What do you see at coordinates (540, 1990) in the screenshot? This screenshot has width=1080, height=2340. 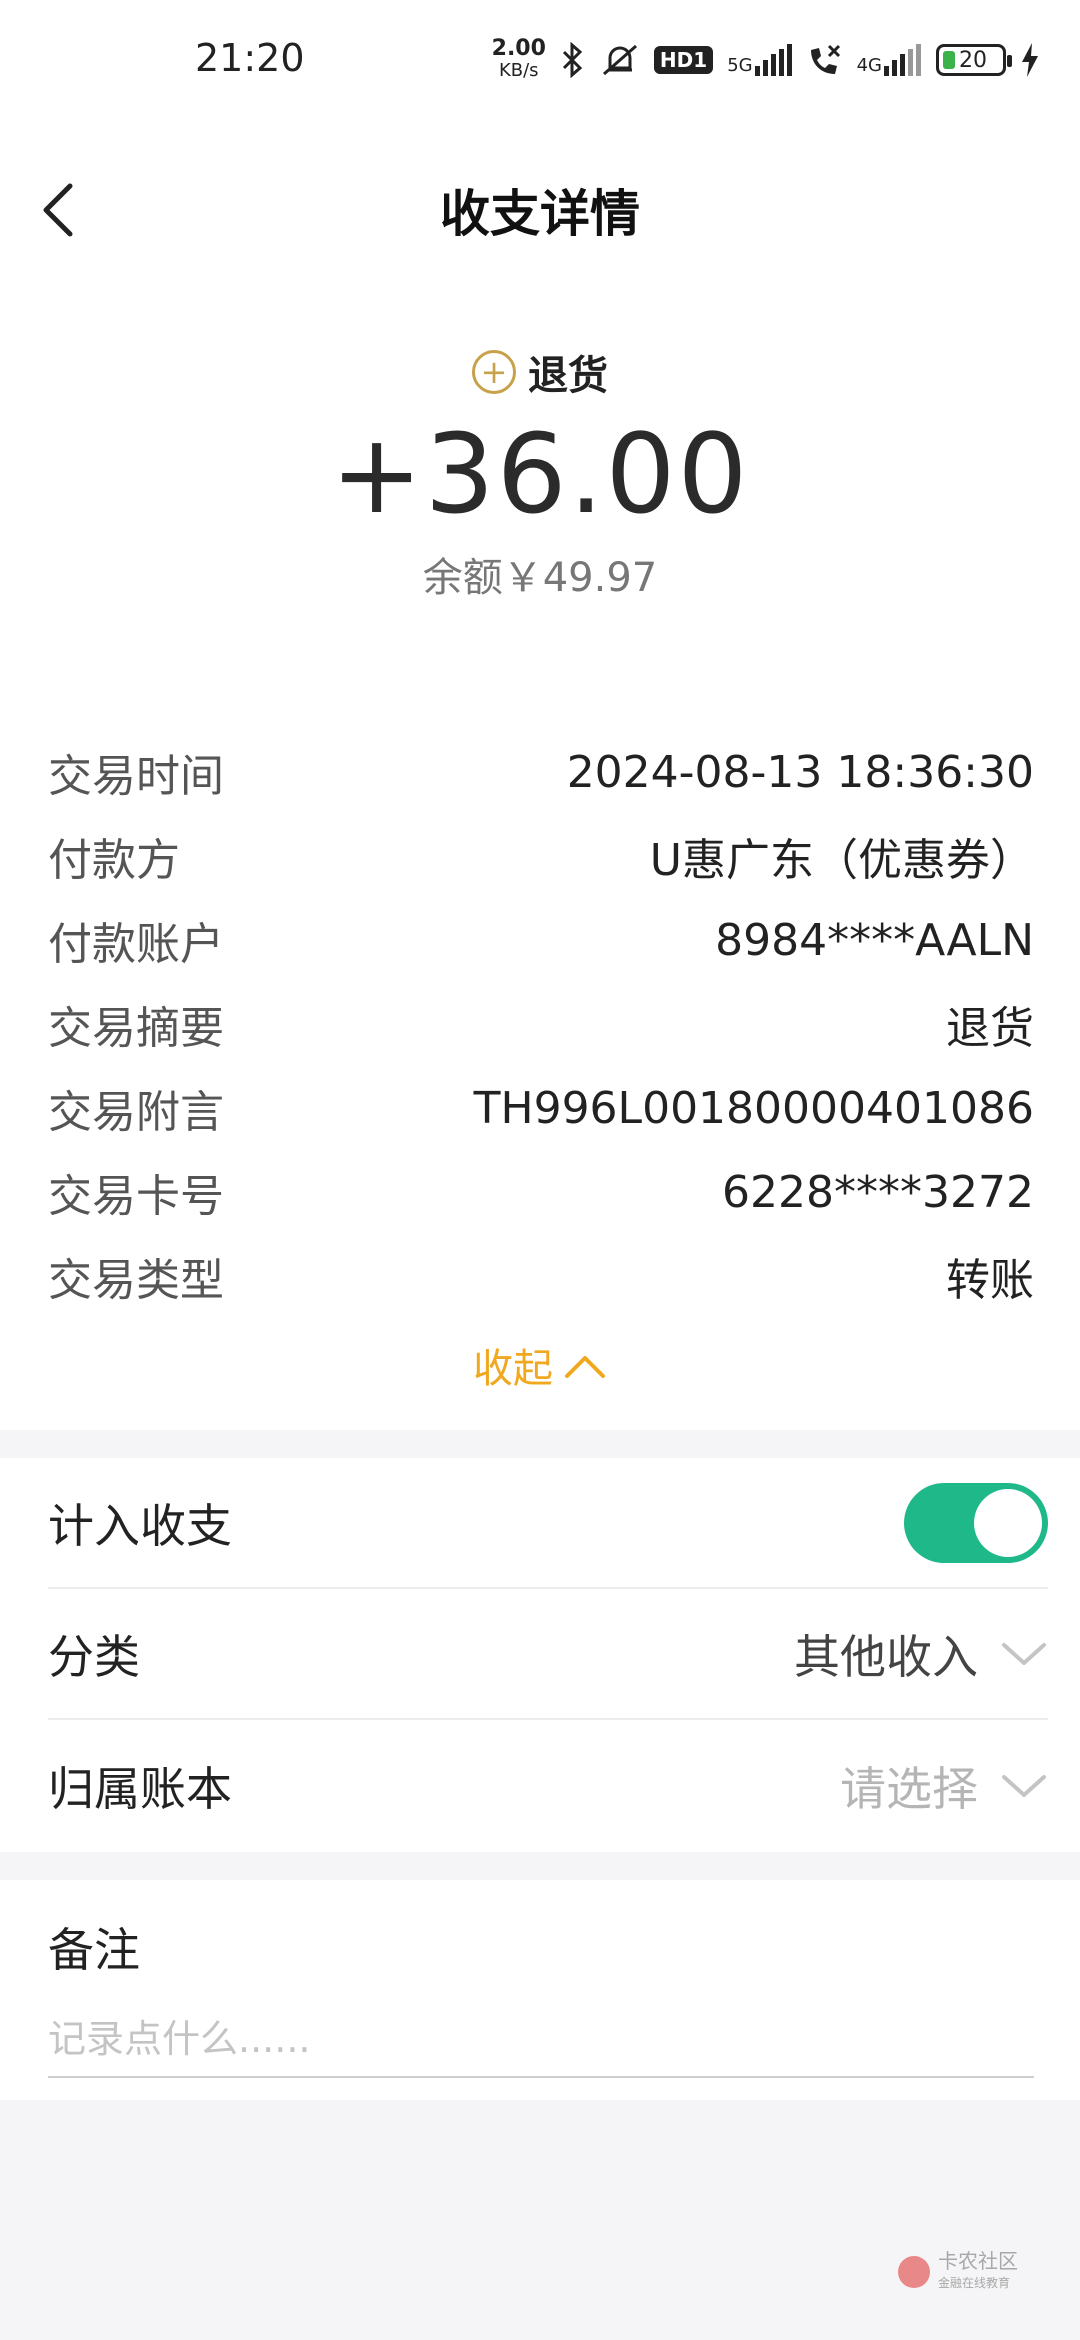 I see `notes-card: 备注` at bounding box center [540, 1990].